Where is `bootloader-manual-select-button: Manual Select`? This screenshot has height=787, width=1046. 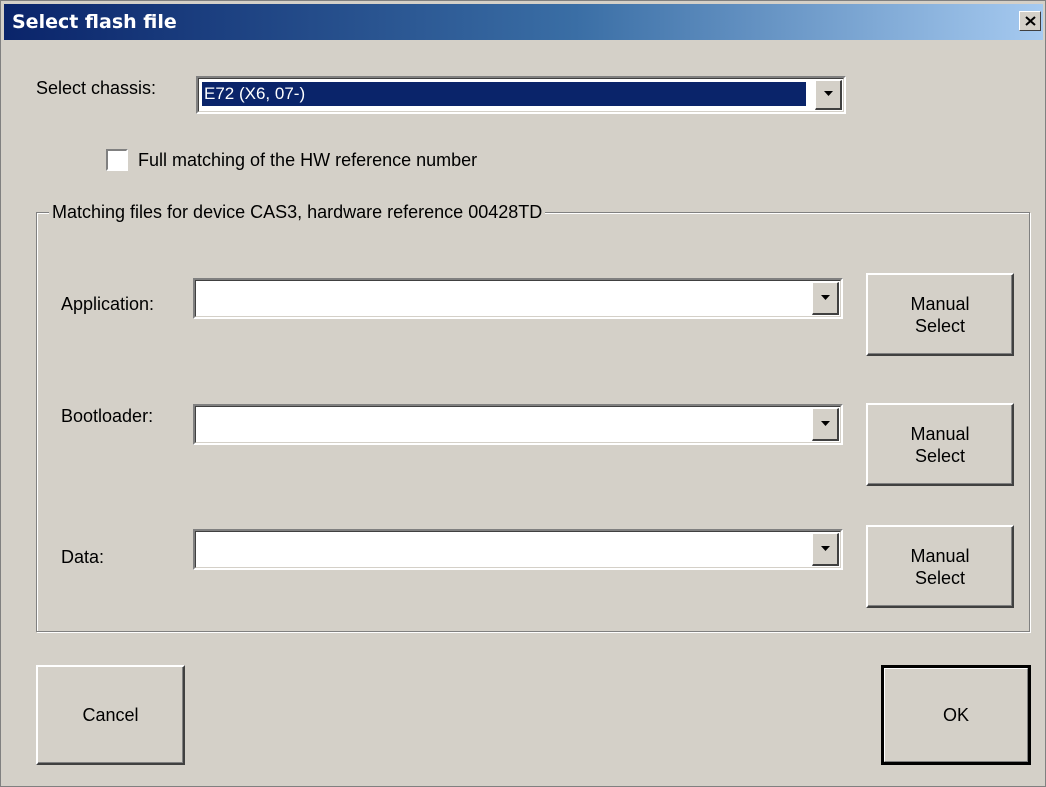 bootloader-manual-select-button: Manual Select is located at coordinates (940, 444).